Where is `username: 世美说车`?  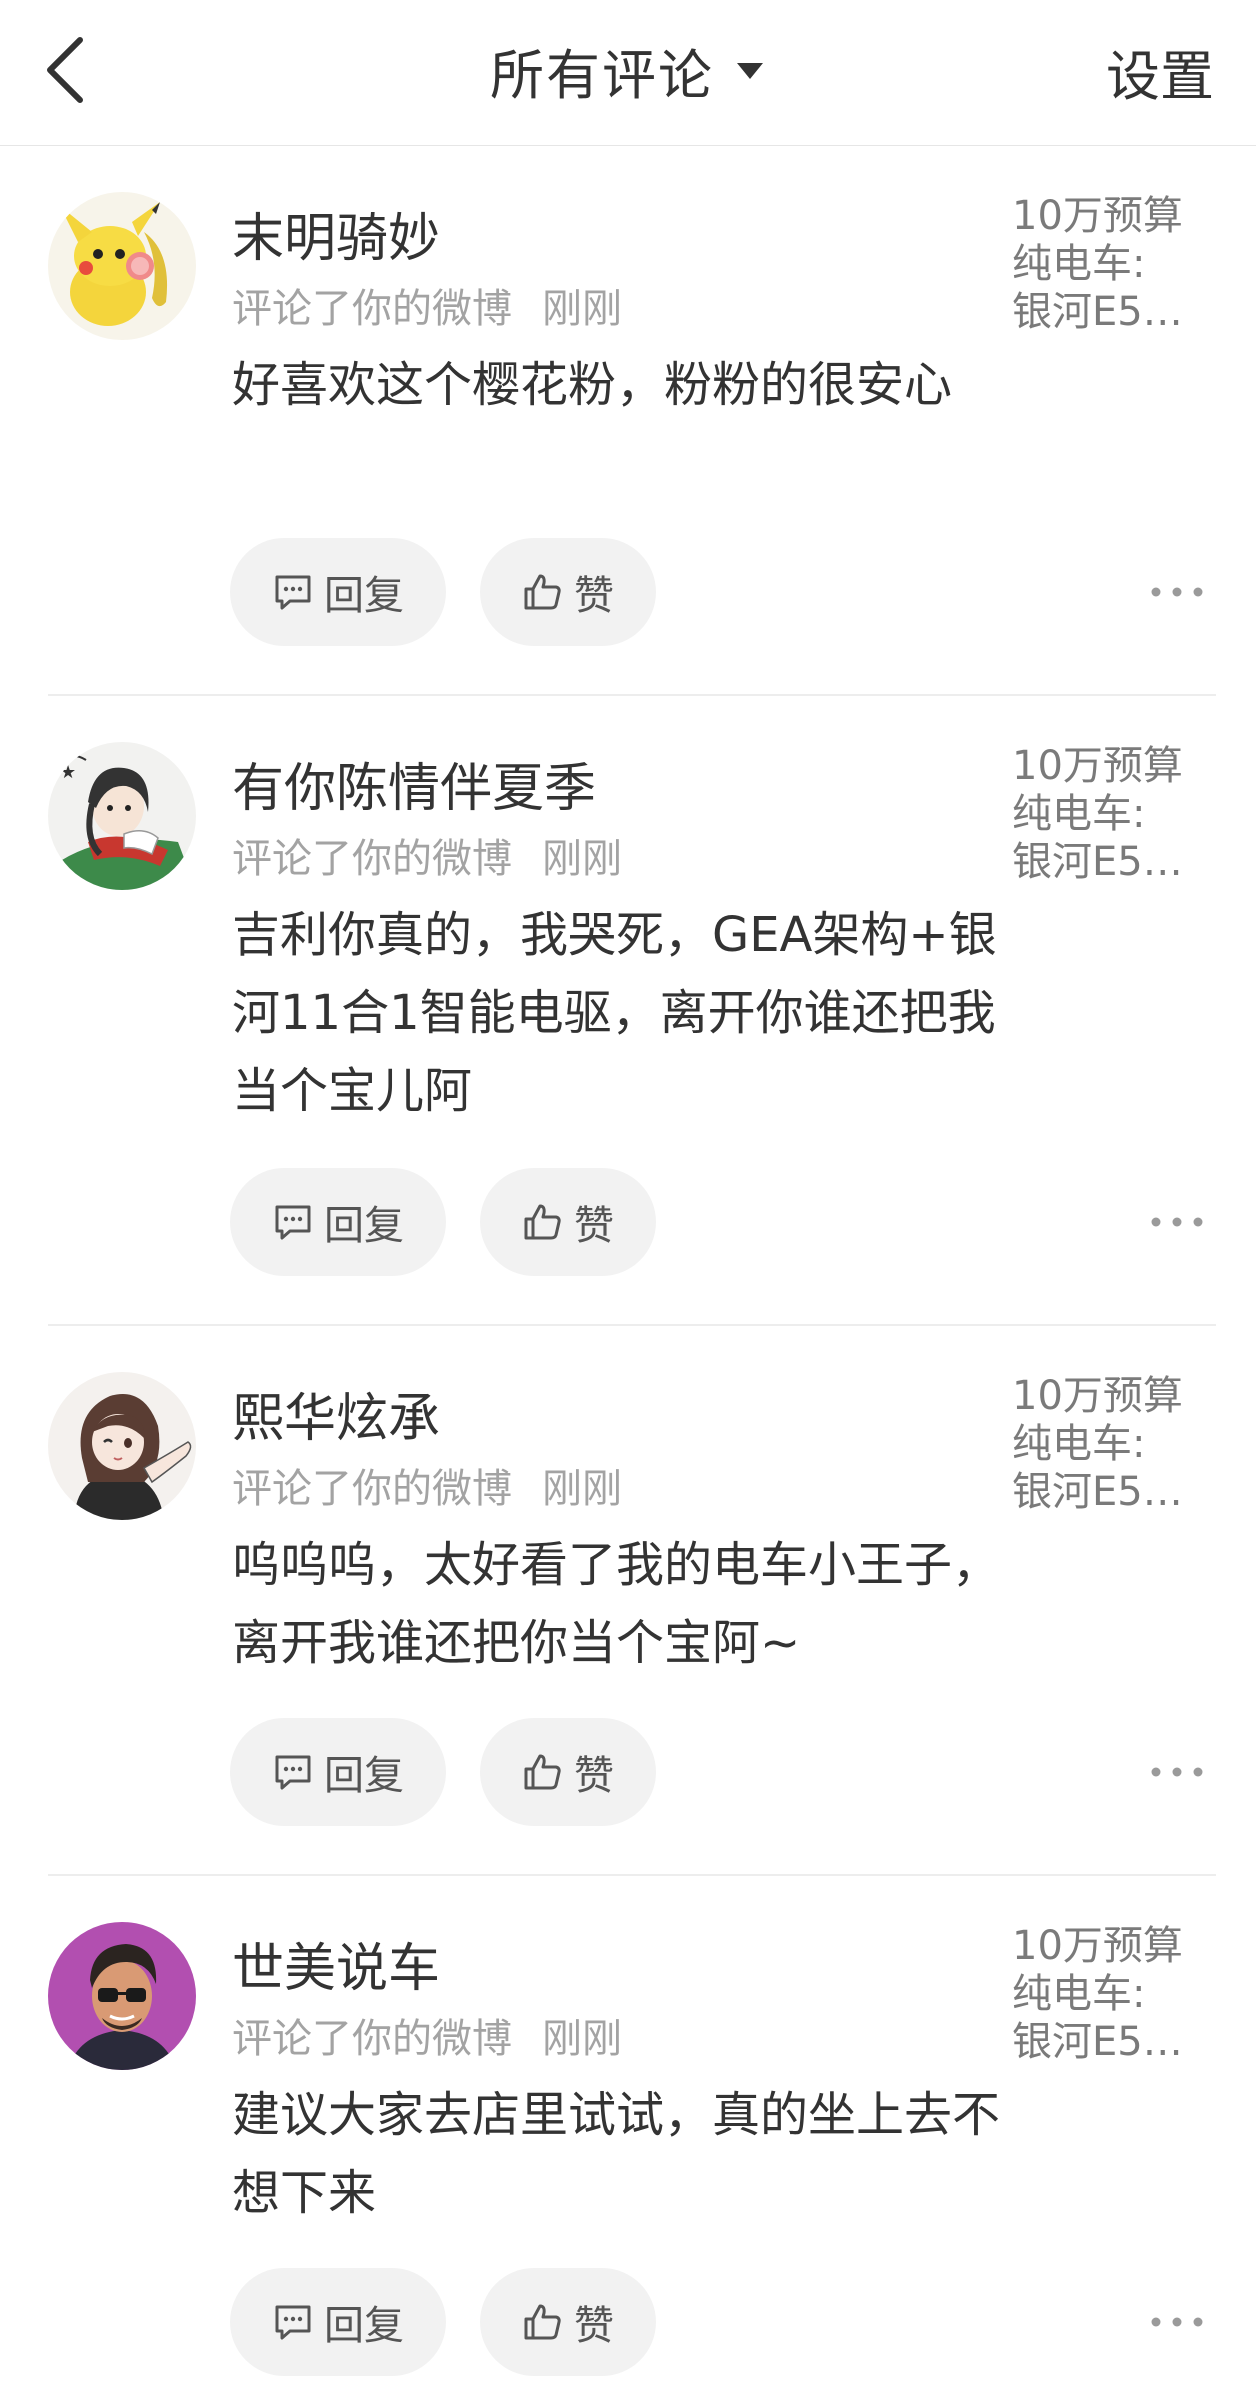
username: 世美说车 is located at coordinates (336, 1963).